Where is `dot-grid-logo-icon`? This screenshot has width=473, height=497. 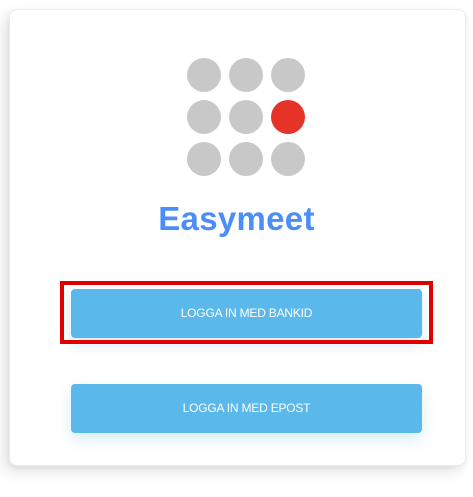 dot-grid-logo-icon is located at coordinates (241, 112).